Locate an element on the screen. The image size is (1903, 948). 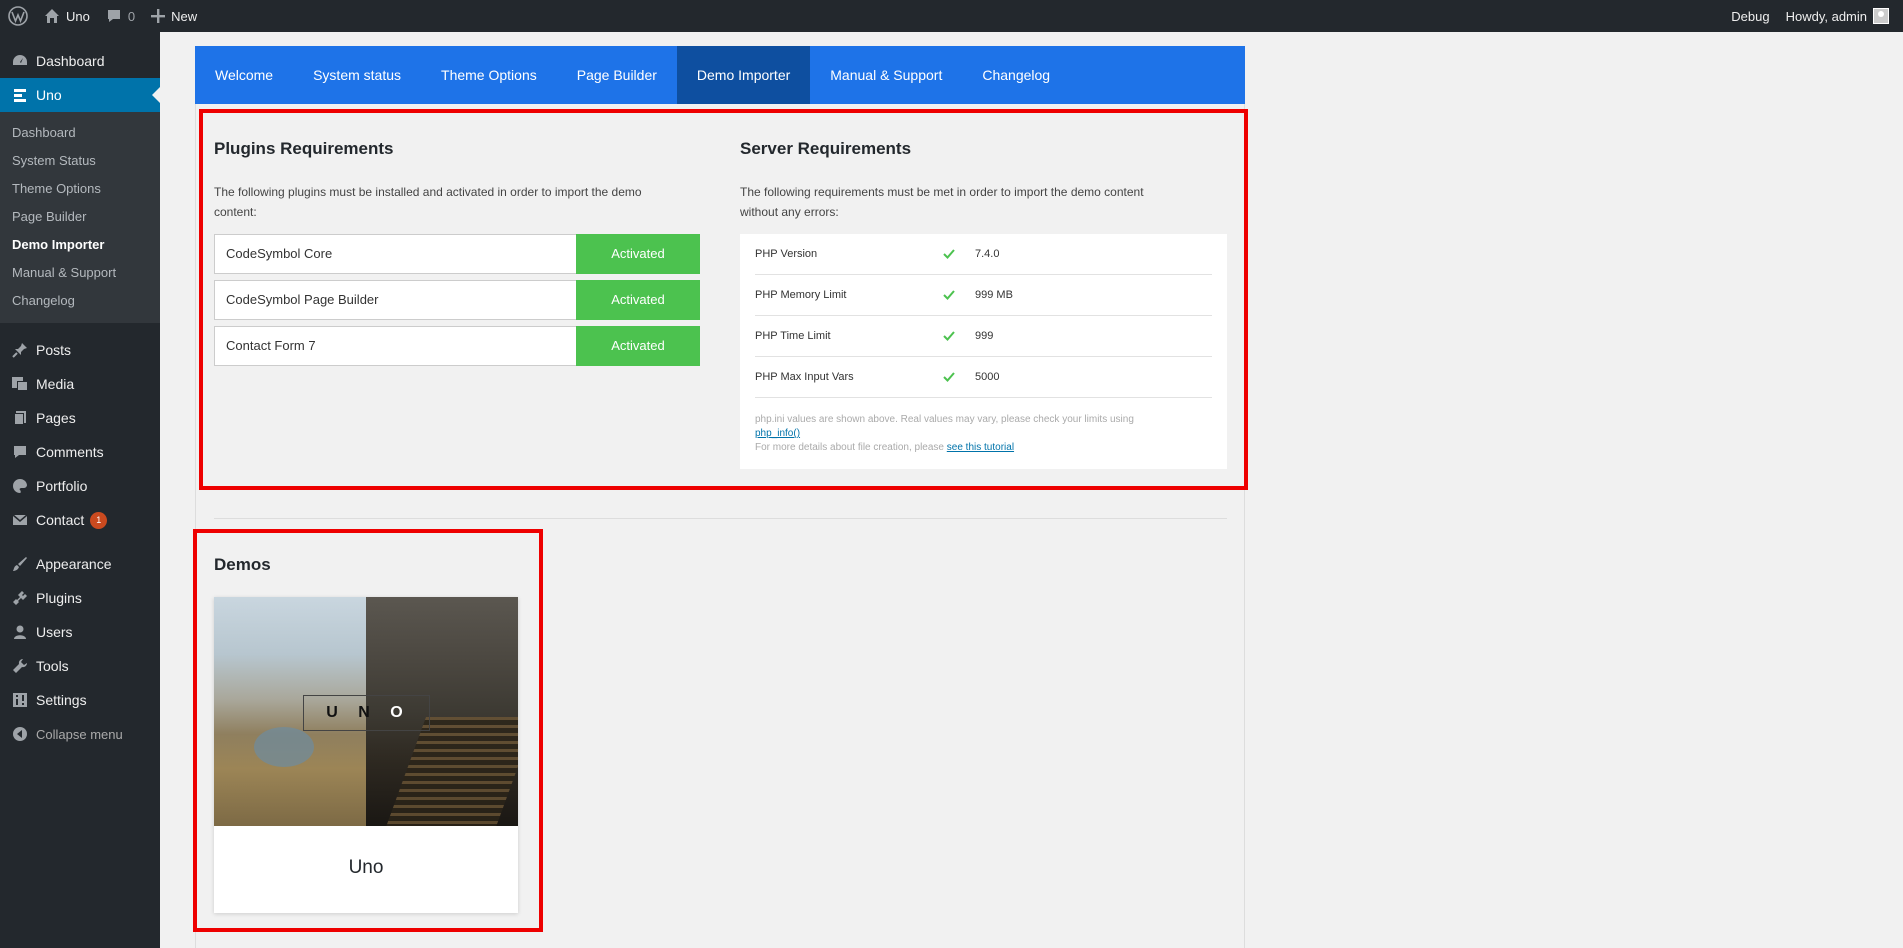
menu-dashboard: Dashboard is located at coordinates (80, 61).